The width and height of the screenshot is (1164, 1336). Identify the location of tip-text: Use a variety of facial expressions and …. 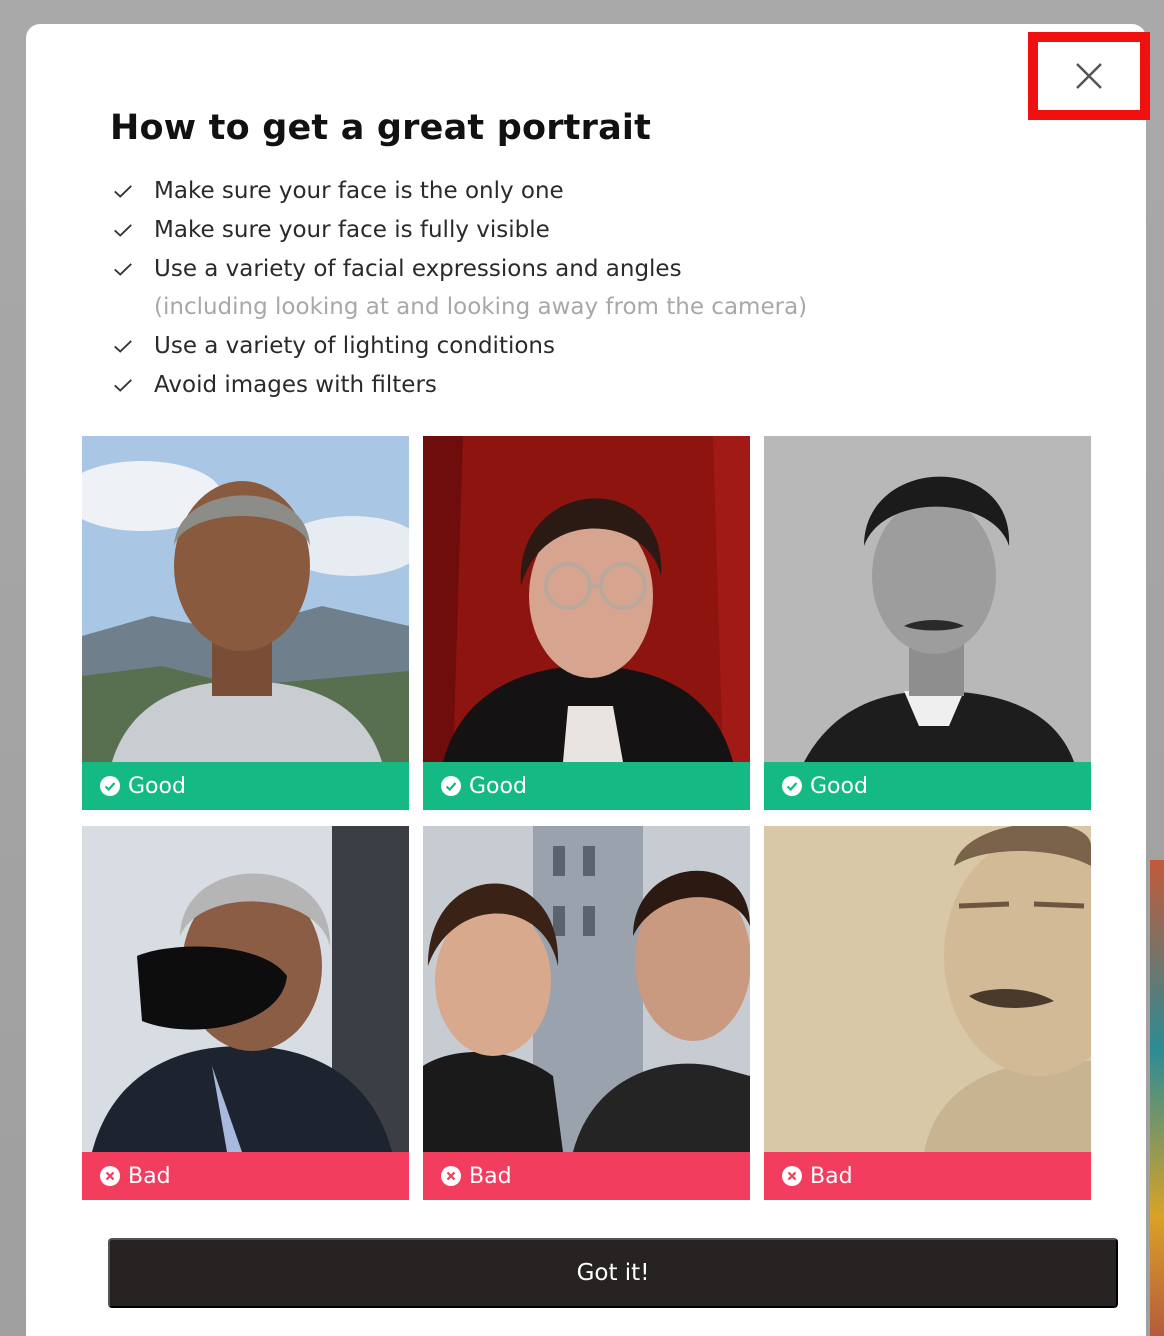
(418, 269).